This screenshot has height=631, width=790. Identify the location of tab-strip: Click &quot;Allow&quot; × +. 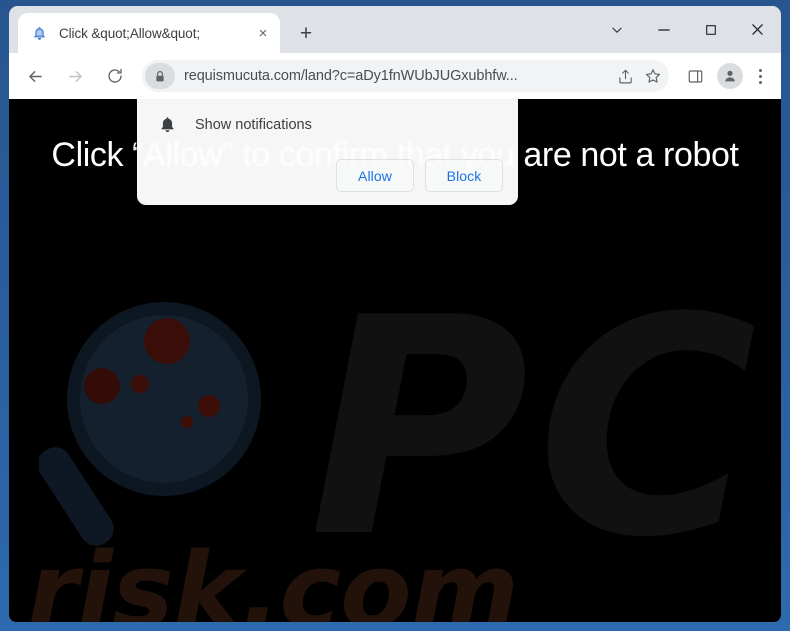
(395, 29).